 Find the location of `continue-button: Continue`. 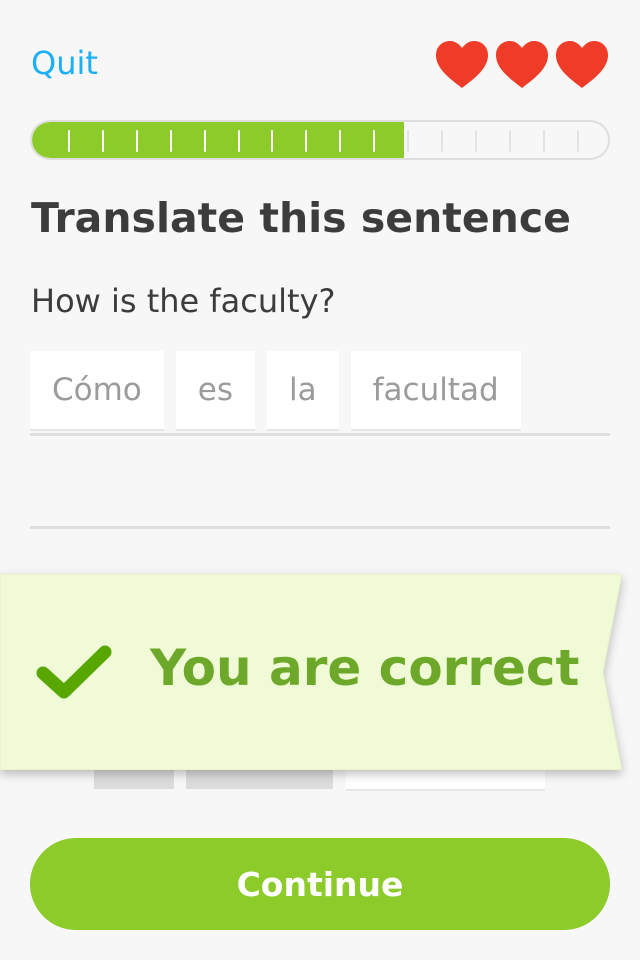

continue-button: Continue is located at coordinates (320, 884).